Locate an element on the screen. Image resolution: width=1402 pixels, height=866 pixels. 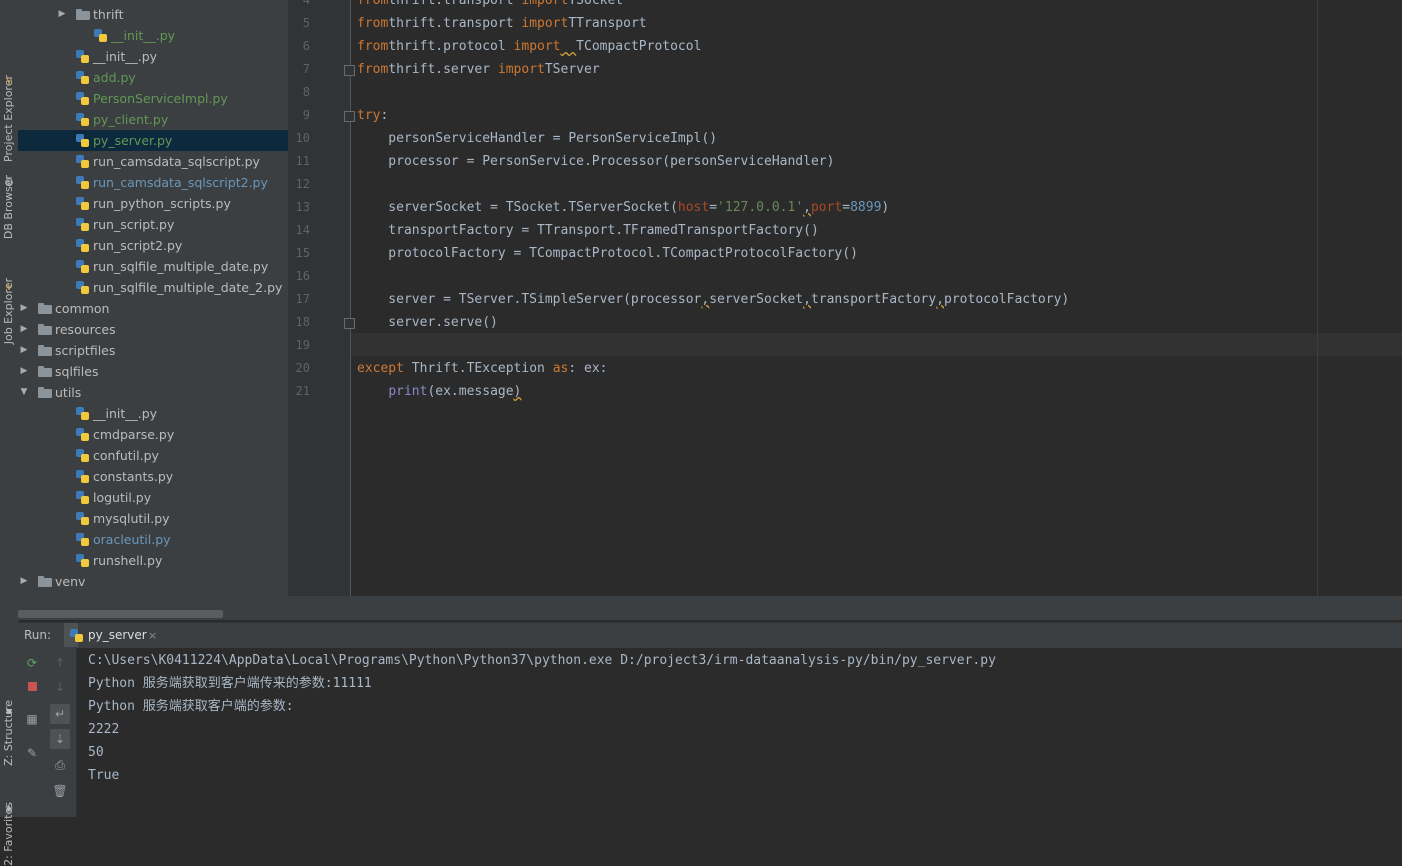
code-token: TSocket is located at coordinates (596, 4).